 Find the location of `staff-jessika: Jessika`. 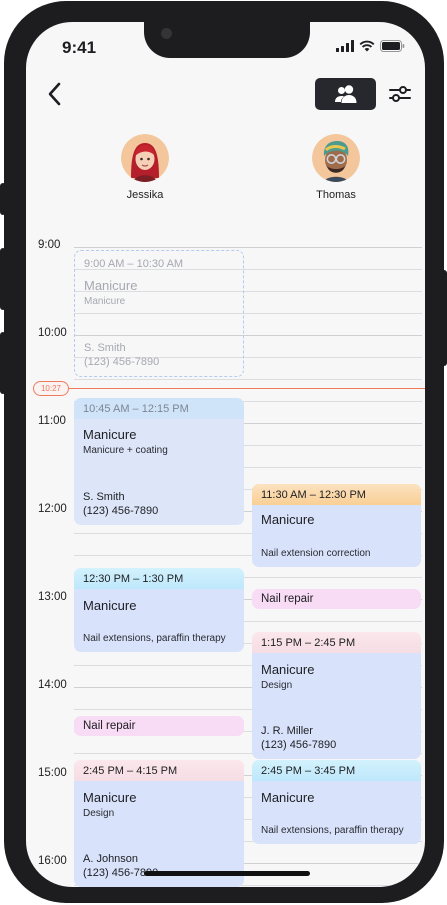

staff-jessika: Jessika is located at coordinates (145, 167).